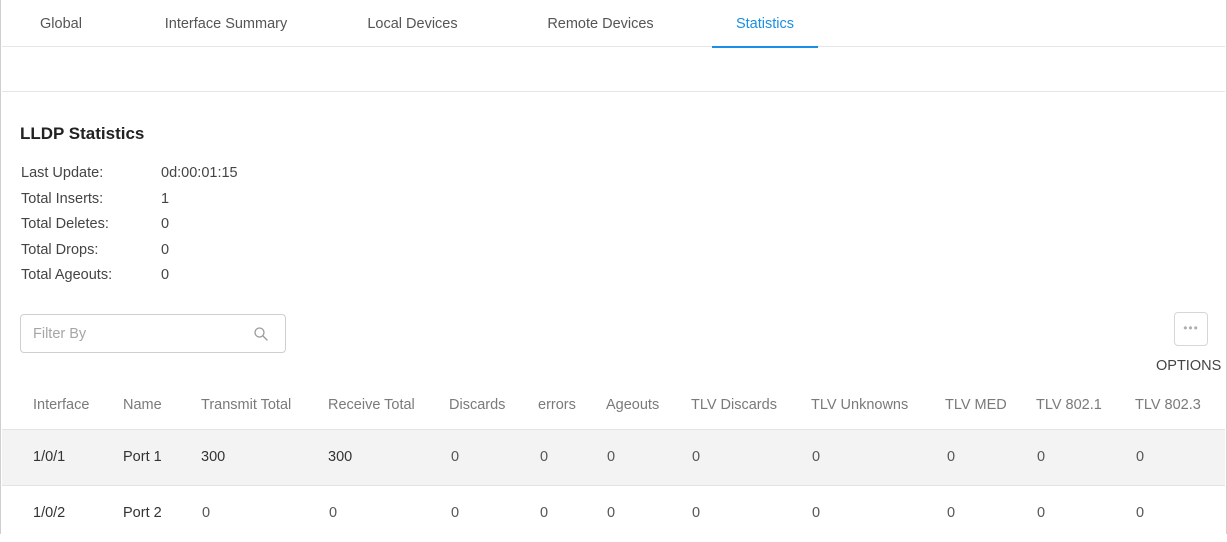 Image resolution: width=1227 pixels, height=542 pixels. I want to click on cell-name: Port 2, so click(142, 513).